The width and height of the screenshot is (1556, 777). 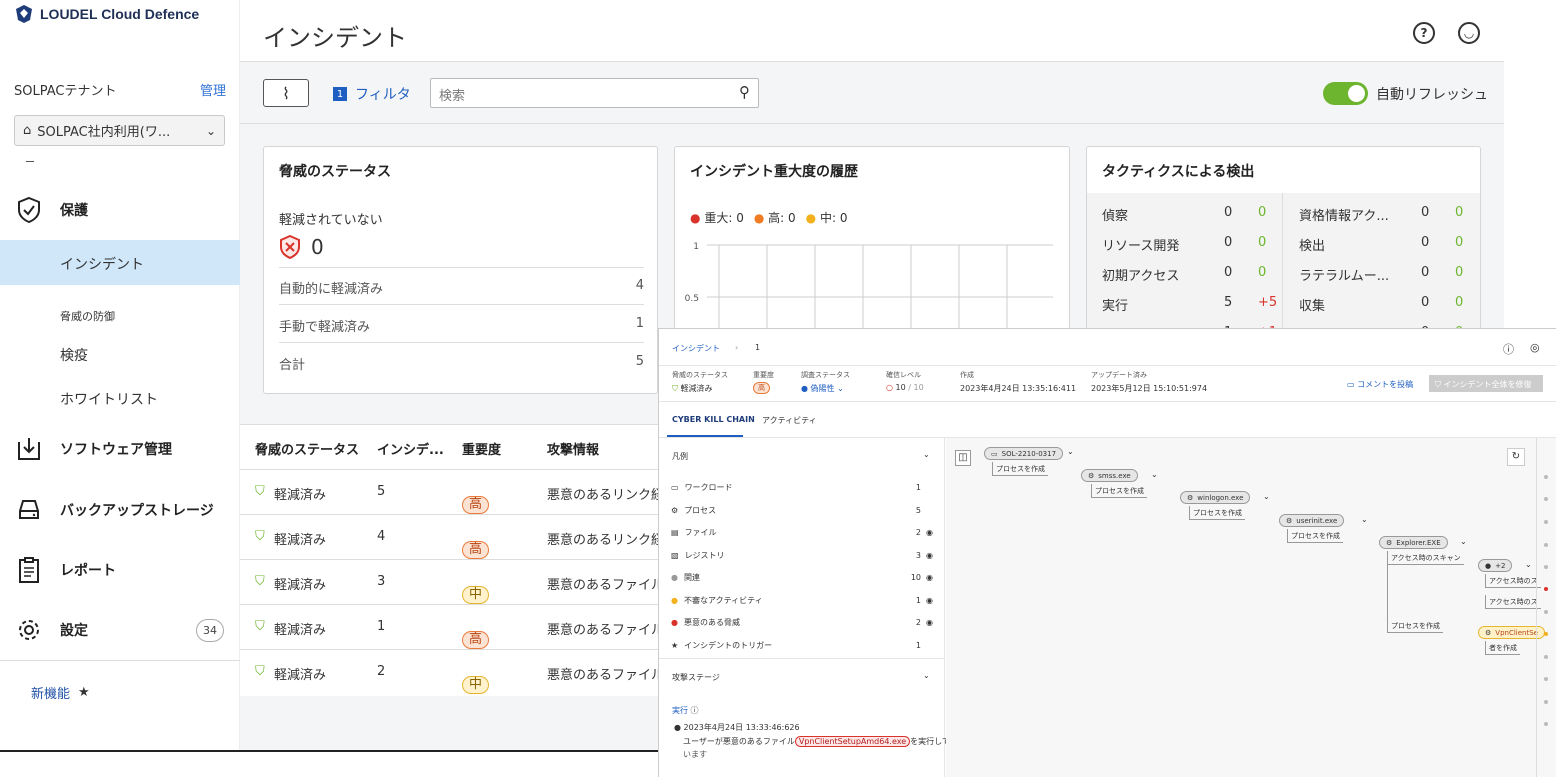 What do you see at coordinates (802, 487) in the screenshot?
I see `legend-item: ▭ ワークロード 1` at bounding box center [802, 487].